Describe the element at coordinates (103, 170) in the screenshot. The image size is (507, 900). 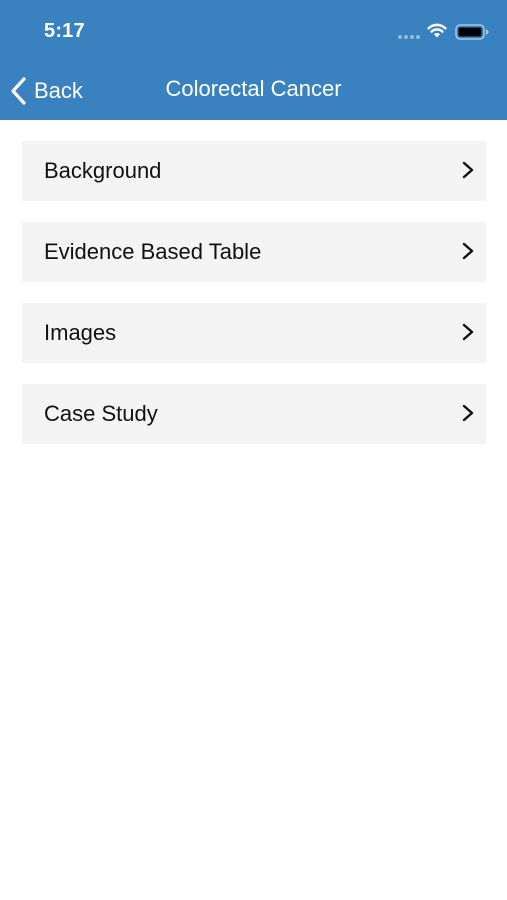
I see `menu-item-label: Background` at that location.